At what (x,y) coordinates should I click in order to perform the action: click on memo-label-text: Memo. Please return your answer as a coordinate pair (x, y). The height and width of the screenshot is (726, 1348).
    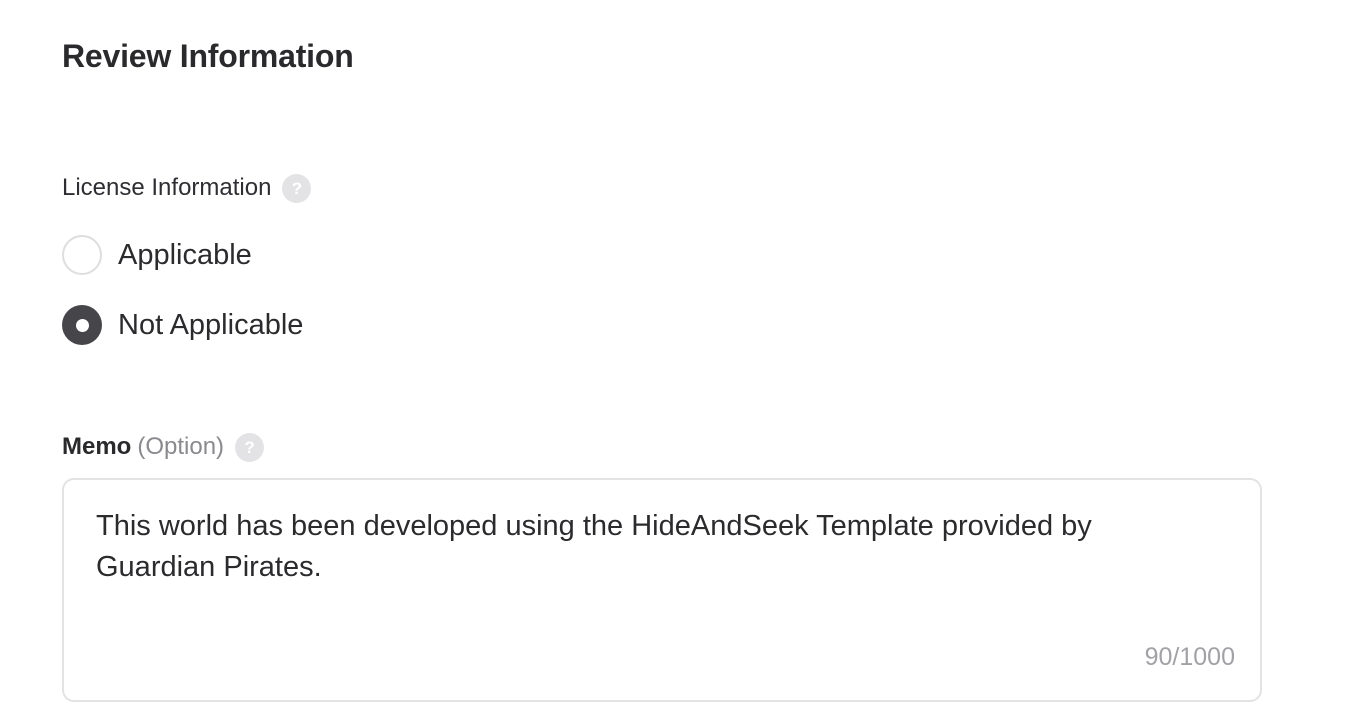
    Looking at the image, I should click on (97, 446).